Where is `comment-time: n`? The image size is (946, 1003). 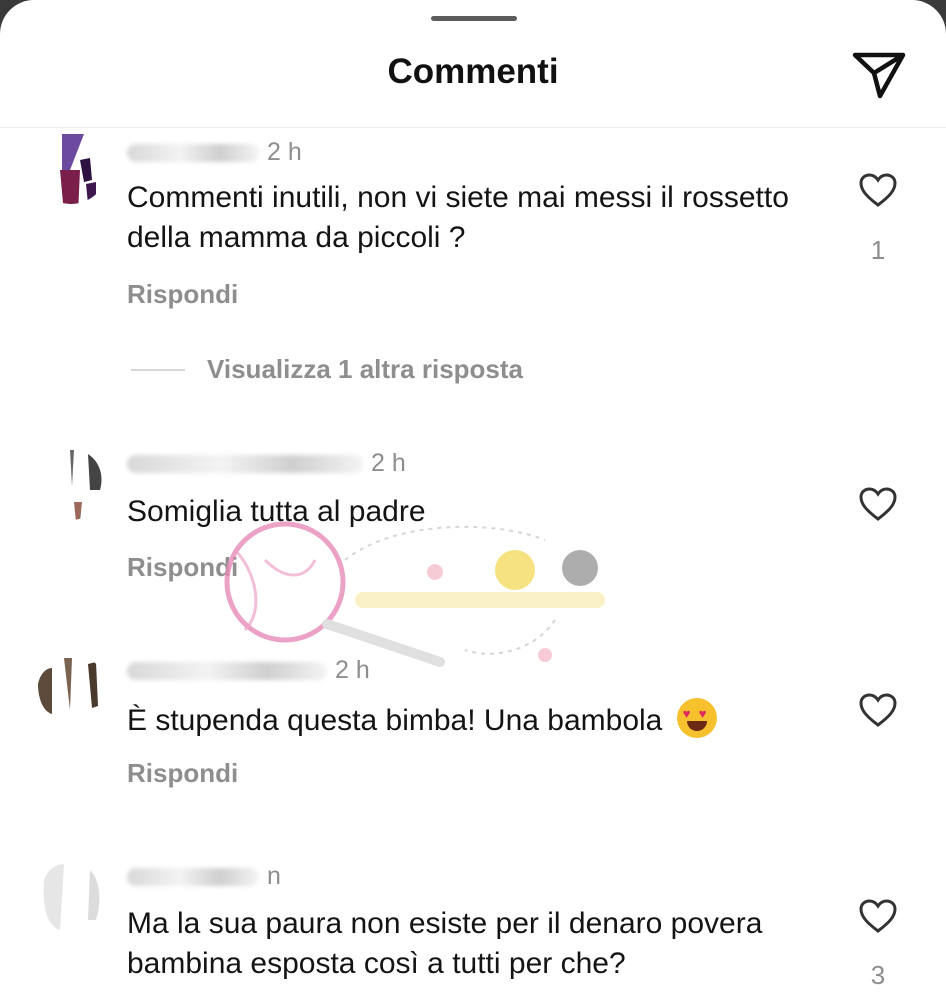 comment-time: n is located at coordinates (274, 876).